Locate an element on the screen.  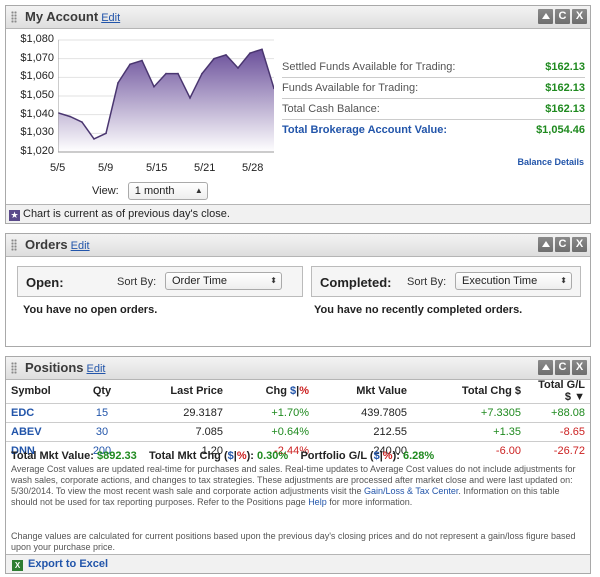
x-tick-label: 5/9 is located at coordinates (106, 168).